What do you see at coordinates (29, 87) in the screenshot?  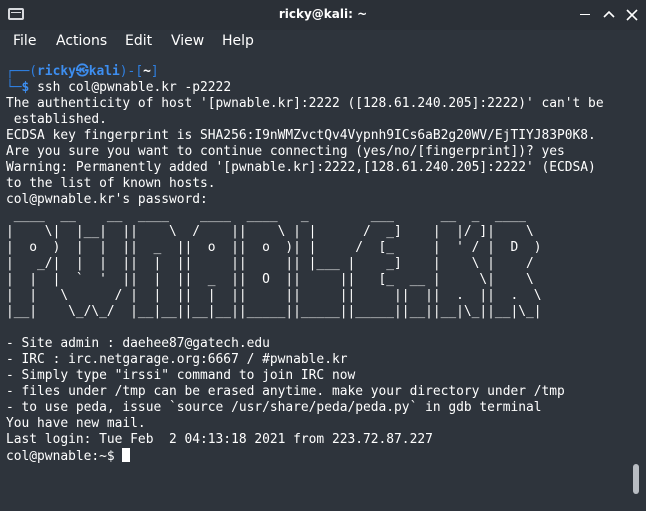 I see `prompt-dollar: $` at bounding box center [29, 87].